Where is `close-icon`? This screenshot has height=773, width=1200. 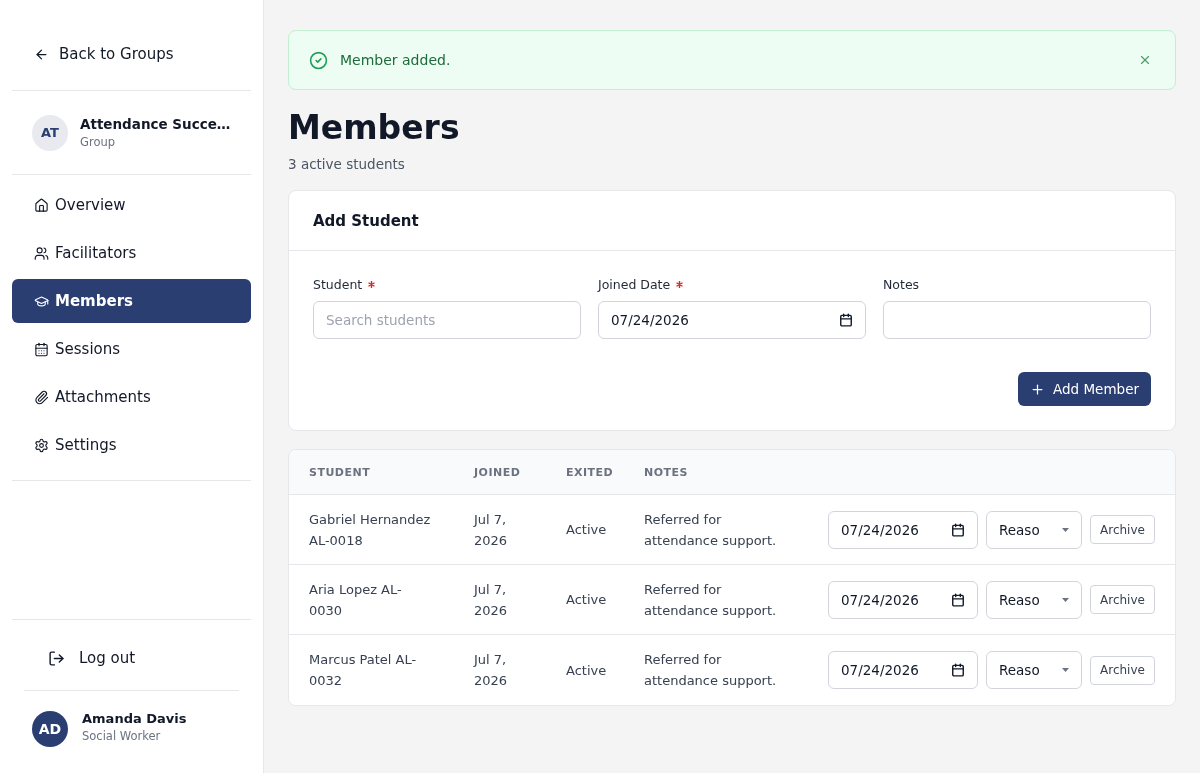 close-icon is located at coordinates (1145, 60).